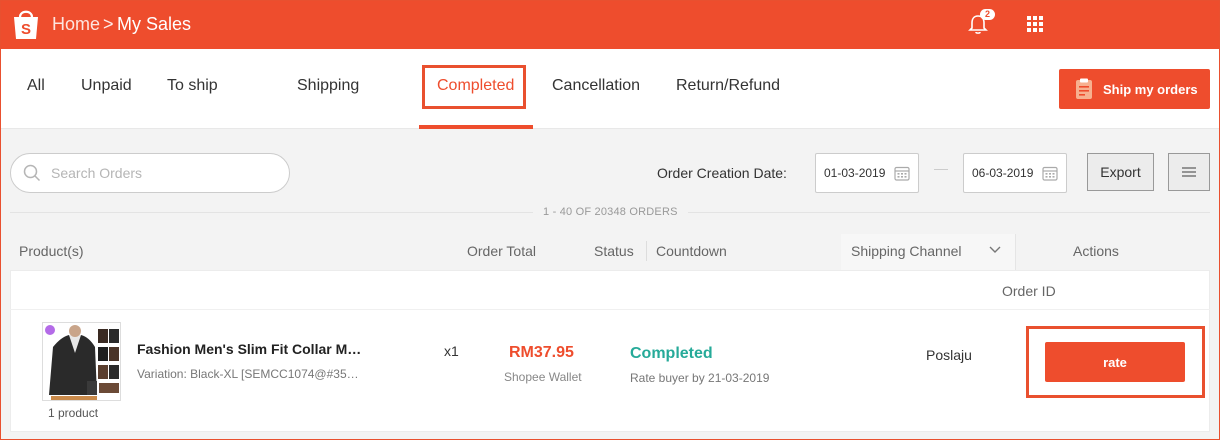 The image size is (1220, 440). I want to click on ship-my-orders-label: Ship my orders, so click(1150, 89).